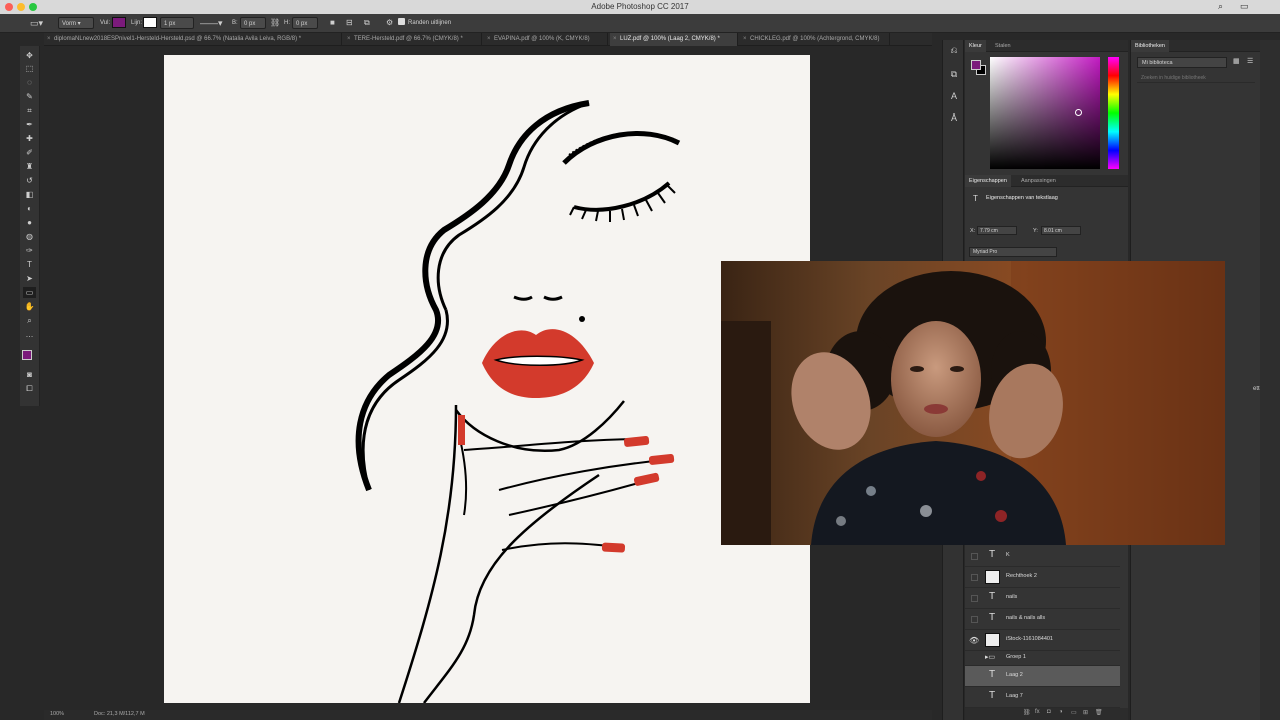  Describe the element at coordinates (1021, 576) in the screenshot. I see `layer-name: Rechthoek 2` at that location.